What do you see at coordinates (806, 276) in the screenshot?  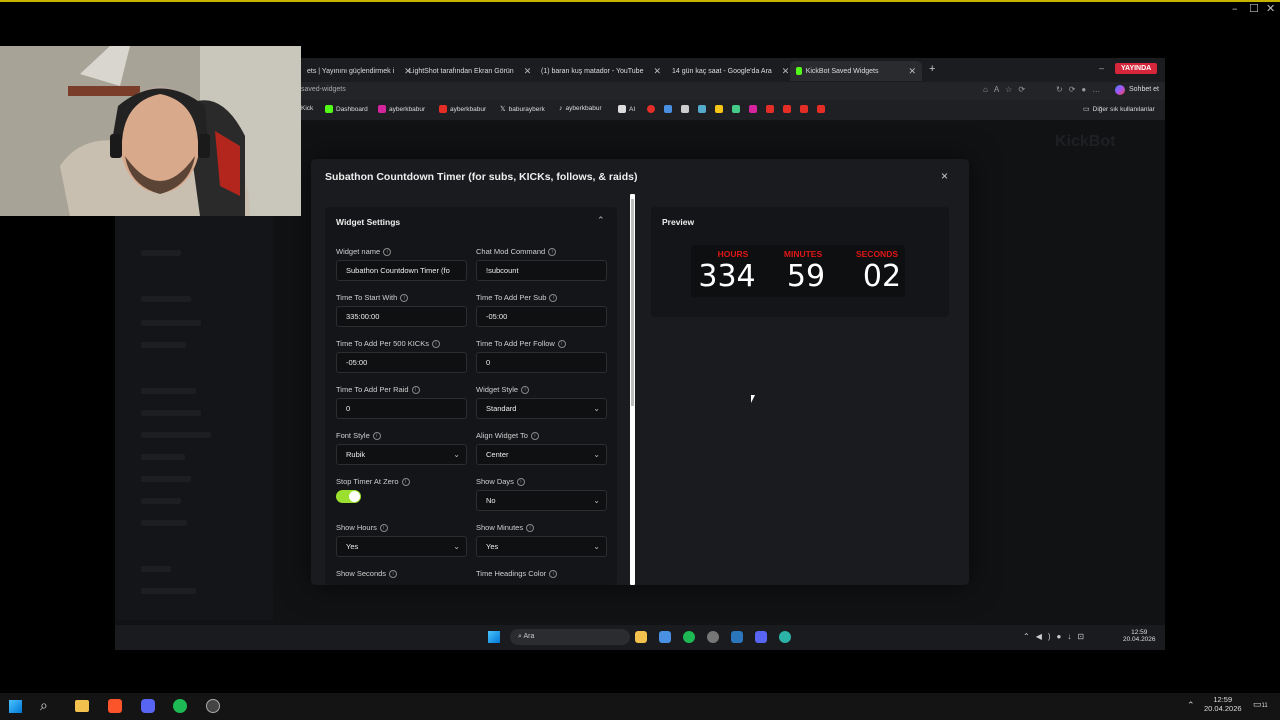 I see `minutes-value: 59` at bounding box center [806, 276].